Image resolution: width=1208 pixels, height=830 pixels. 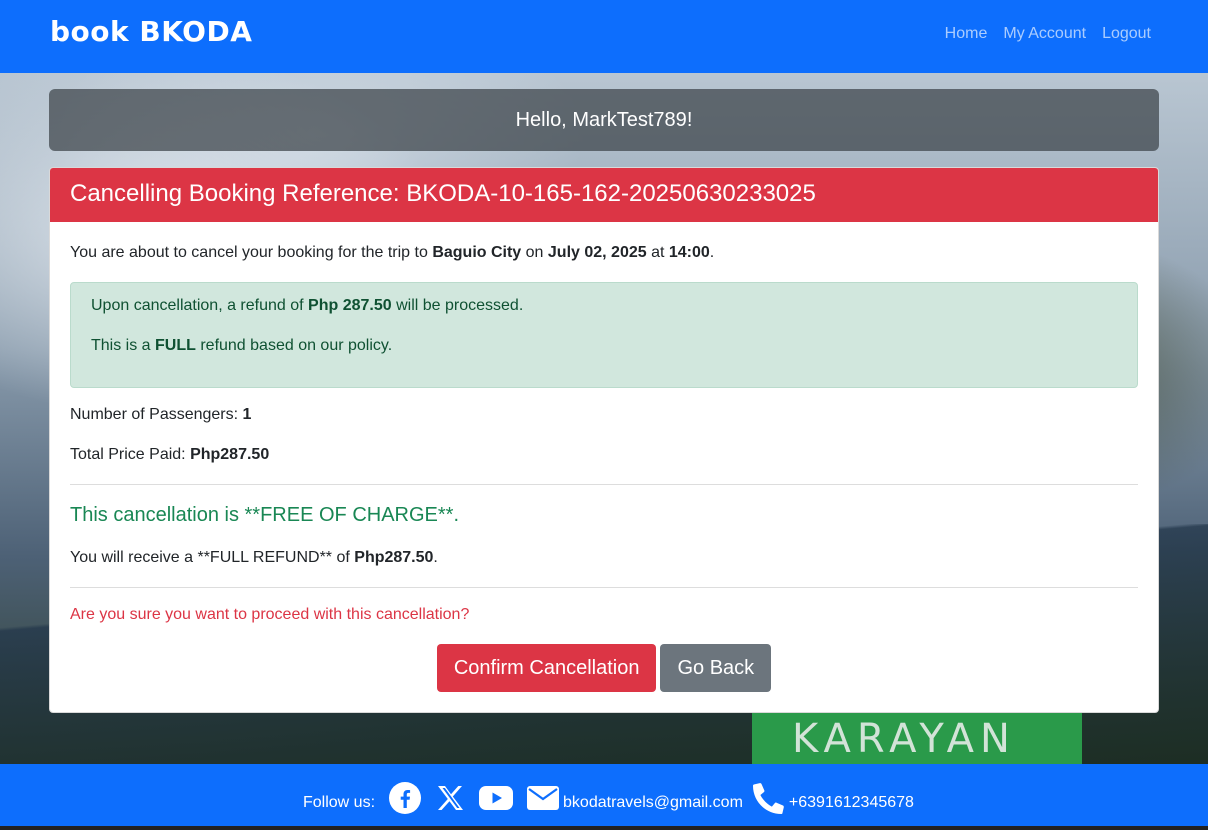 What do you see at coordinates (230, 454) in the screenshot?
I see `total-value: Php287.50` at bounding box center [230, 454].